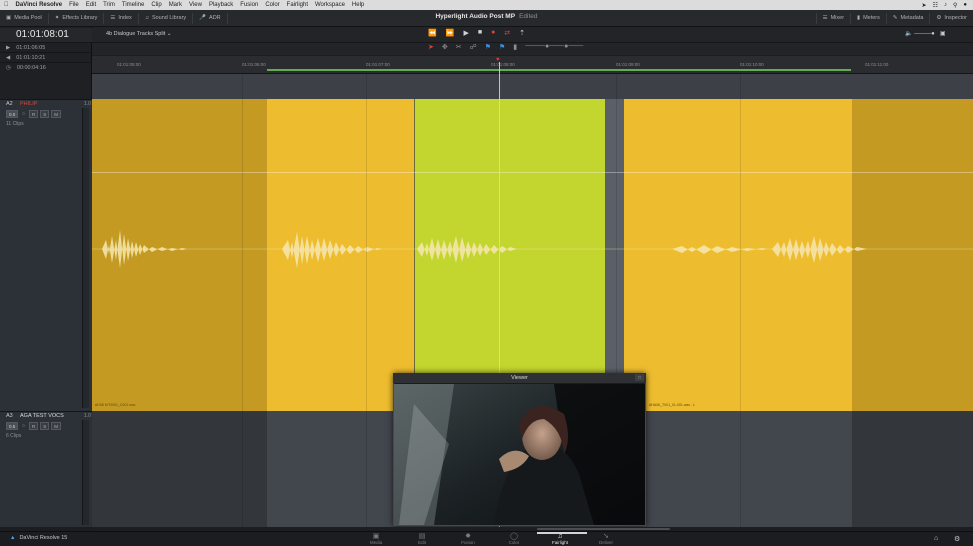 The height and width of the screenshot is (546, 973). I want to click on automation-icon: ⇡, so click(522, 33).